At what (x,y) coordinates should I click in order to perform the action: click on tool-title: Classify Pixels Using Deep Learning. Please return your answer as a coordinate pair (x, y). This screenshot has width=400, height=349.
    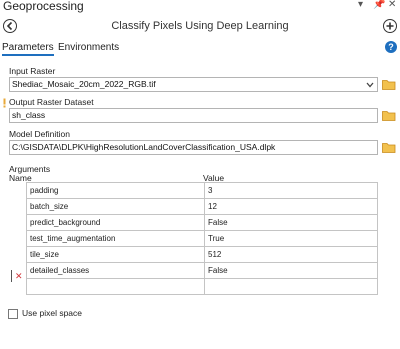
    Looking at the image, I should click on (200, 26).